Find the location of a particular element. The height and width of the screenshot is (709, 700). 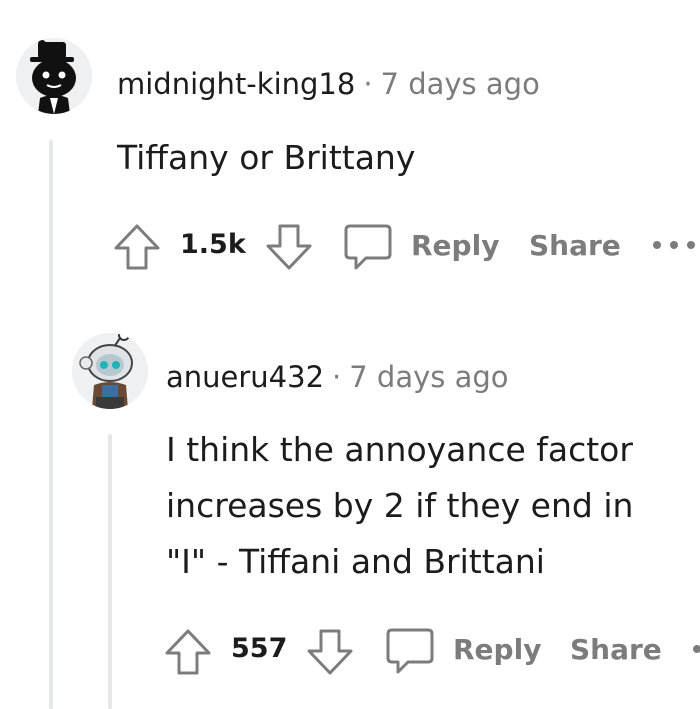

comment-body-line: increases by 2 if they end in is located at coordinates (400, 505).